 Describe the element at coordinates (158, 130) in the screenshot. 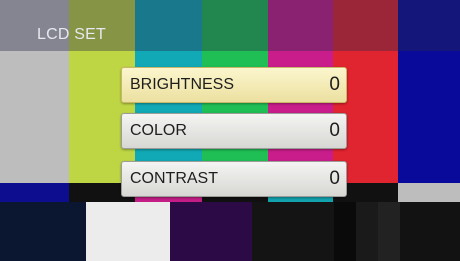

I see `menu-item-label: COLOR` at that location.